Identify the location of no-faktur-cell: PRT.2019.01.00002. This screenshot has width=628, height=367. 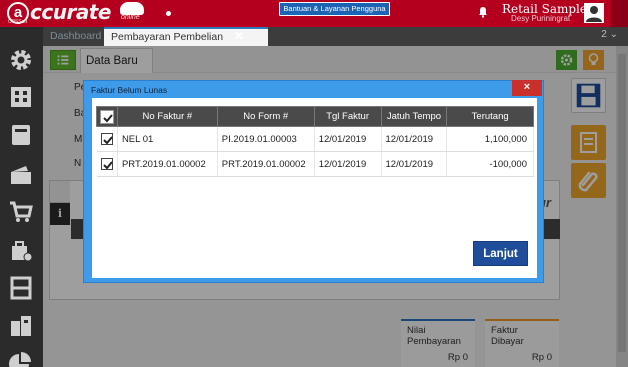
(167, 164).